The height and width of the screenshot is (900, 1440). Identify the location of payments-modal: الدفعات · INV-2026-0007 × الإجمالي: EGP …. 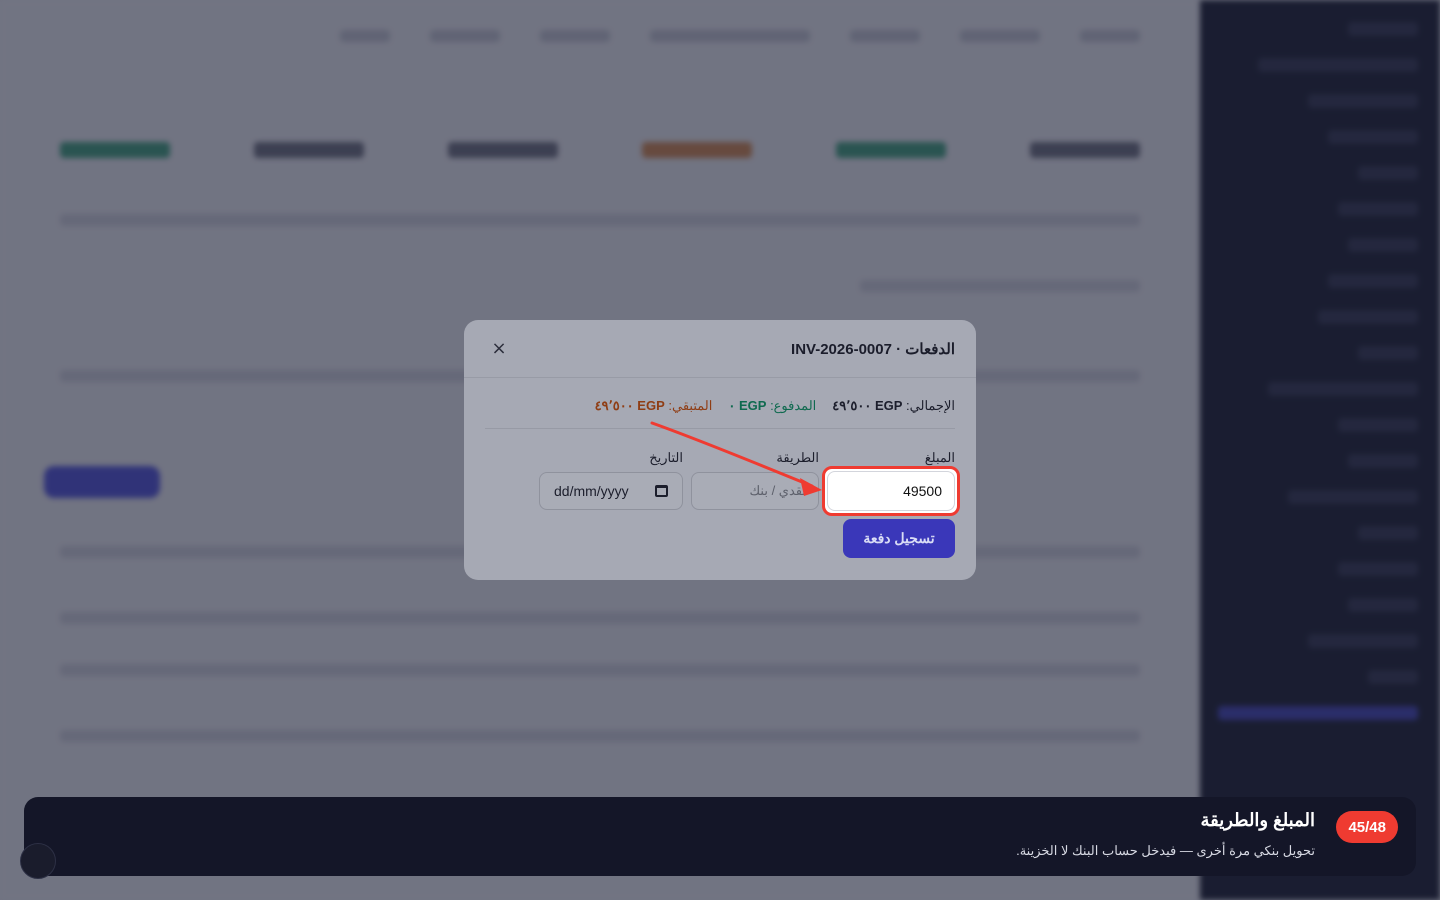
(720, 450).